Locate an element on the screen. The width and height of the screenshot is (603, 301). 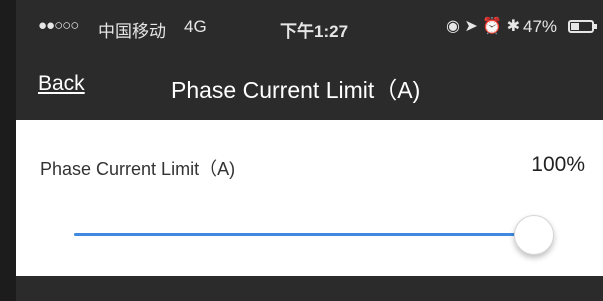
slider-track-fill is located at coordinates (304, 234).